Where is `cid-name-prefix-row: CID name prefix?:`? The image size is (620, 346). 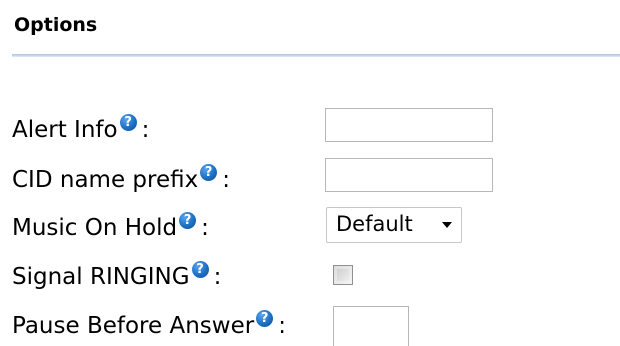 cid-name-prefix-row: CID name prefix?: is located at coordinates (312, 178).